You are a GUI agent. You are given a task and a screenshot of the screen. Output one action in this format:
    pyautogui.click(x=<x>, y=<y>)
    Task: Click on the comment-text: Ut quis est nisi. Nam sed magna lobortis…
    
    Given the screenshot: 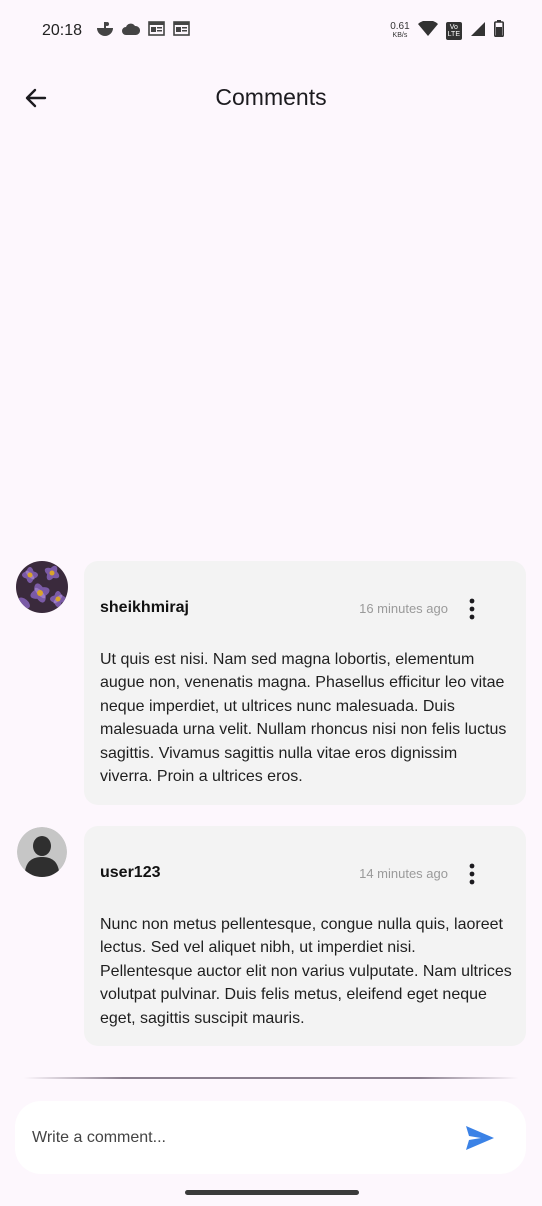 What is the action you would take?
    pyautogui.click(x=303, y=718)
    